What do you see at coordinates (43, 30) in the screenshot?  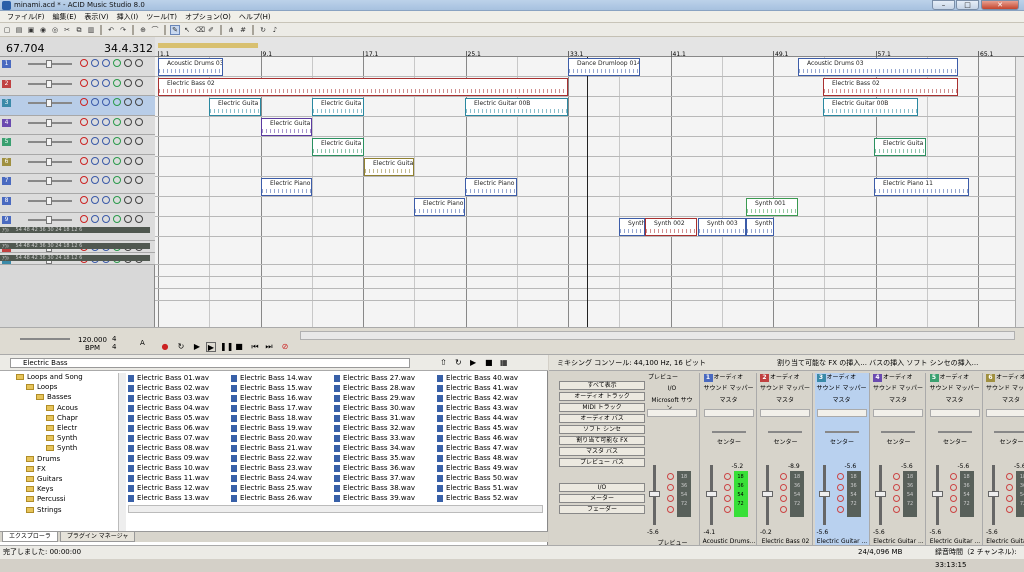 I see `render-icon: ◉` at bounding box center [43, 30].